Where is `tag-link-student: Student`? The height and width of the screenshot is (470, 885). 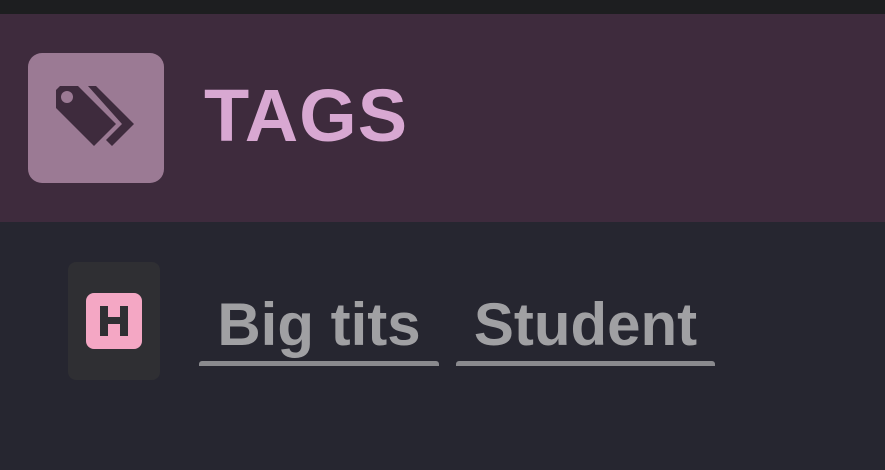 tag-link-student: Student is located at coordinates (585, 325).